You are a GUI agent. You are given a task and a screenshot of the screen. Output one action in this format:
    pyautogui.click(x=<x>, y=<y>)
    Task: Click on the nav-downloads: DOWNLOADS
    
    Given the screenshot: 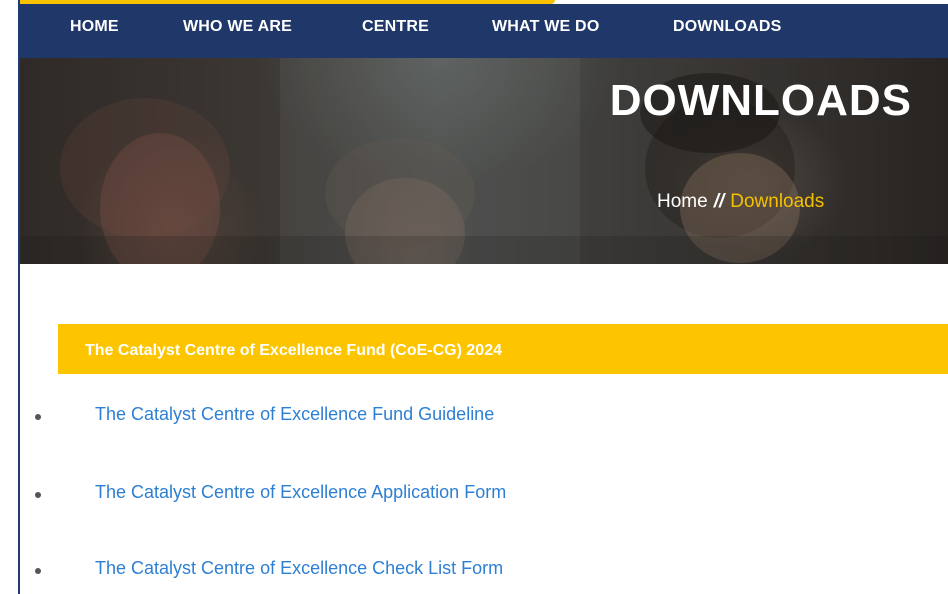 What is the action you would take?
    pyautogui.click(x=727, y=31)
    